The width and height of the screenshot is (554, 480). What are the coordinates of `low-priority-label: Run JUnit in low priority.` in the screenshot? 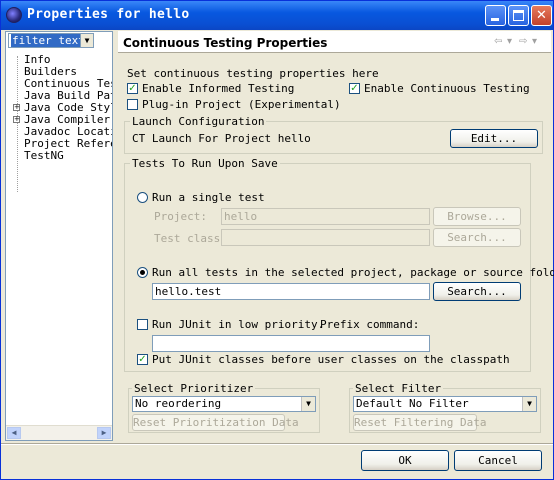 It's located at (238, 324).